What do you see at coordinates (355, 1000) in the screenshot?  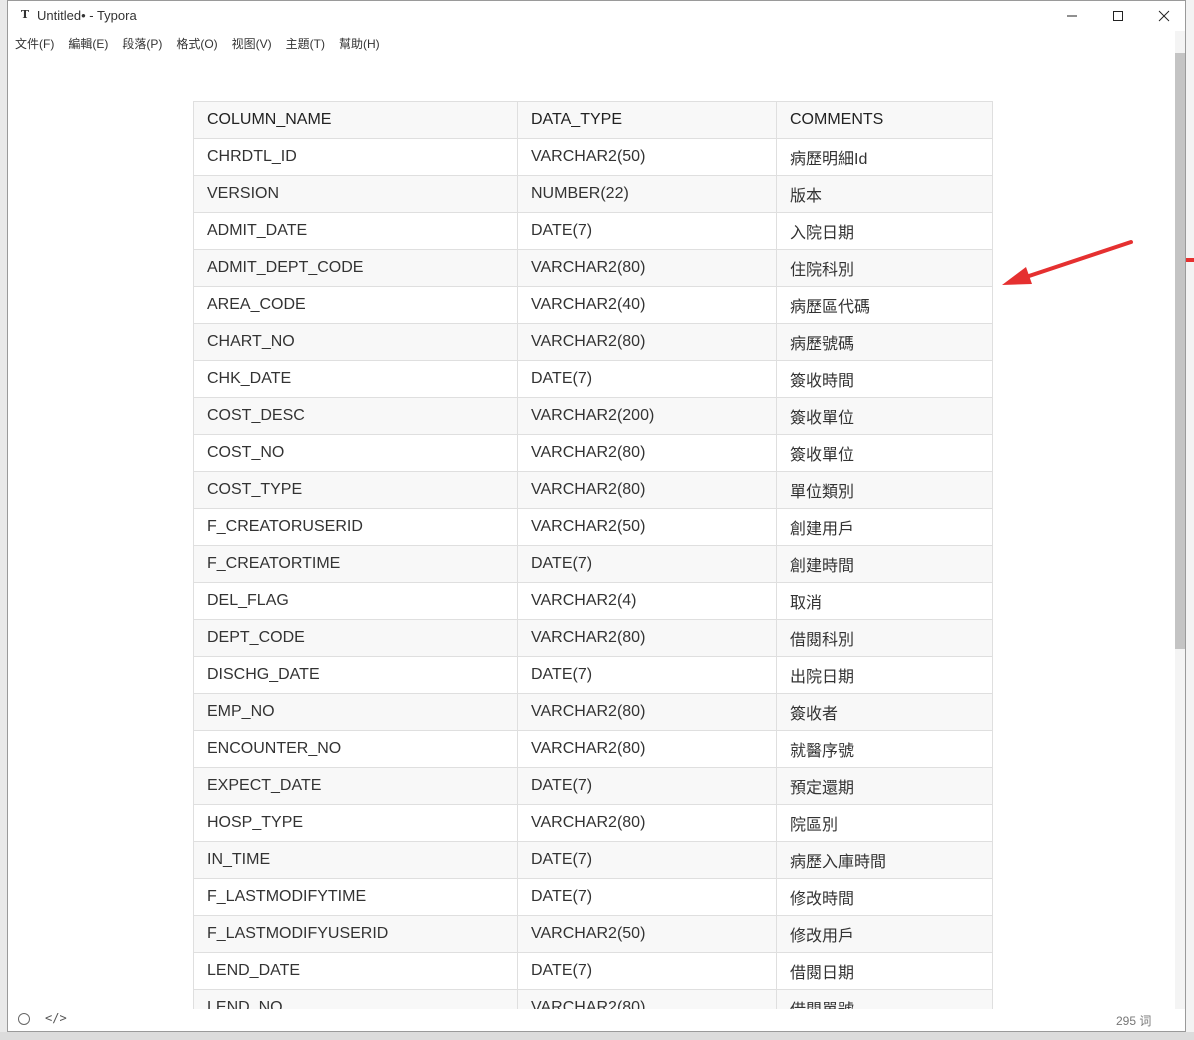 I see `cell-column-name: LEND_NO` at bounding box center [355, 1000].